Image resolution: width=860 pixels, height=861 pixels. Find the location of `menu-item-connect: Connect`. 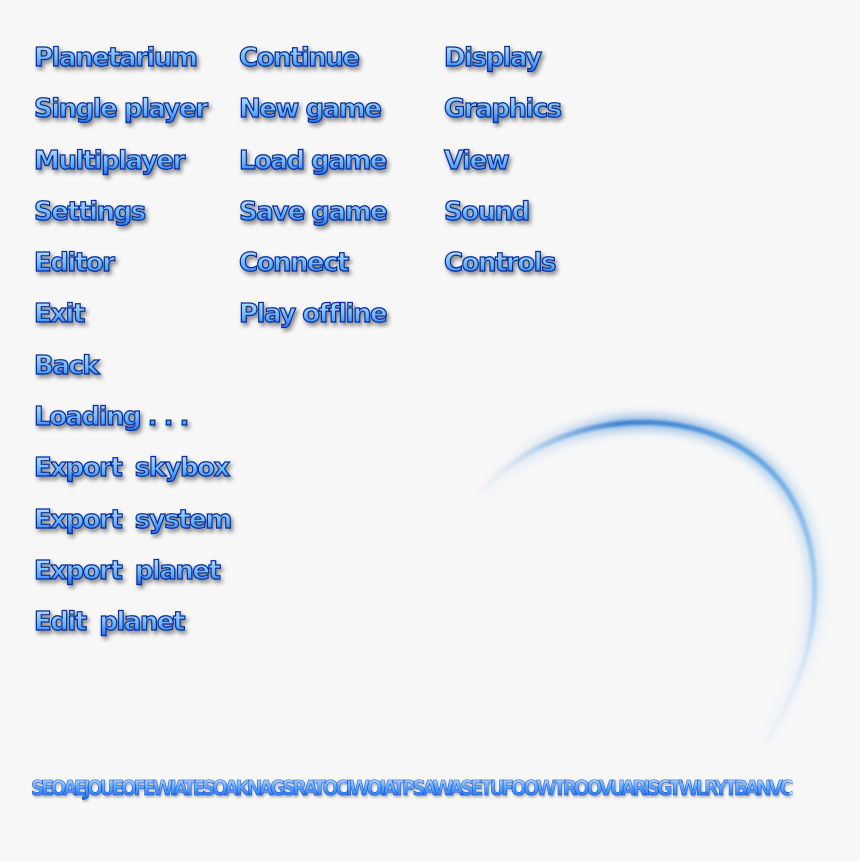

menu-item-connect: Connect is located at coordinates (312, 270).